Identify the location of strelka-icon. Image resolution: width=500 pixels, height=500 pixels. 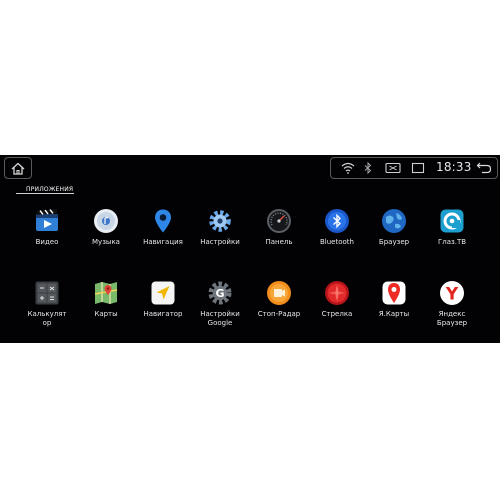
(337, 293).